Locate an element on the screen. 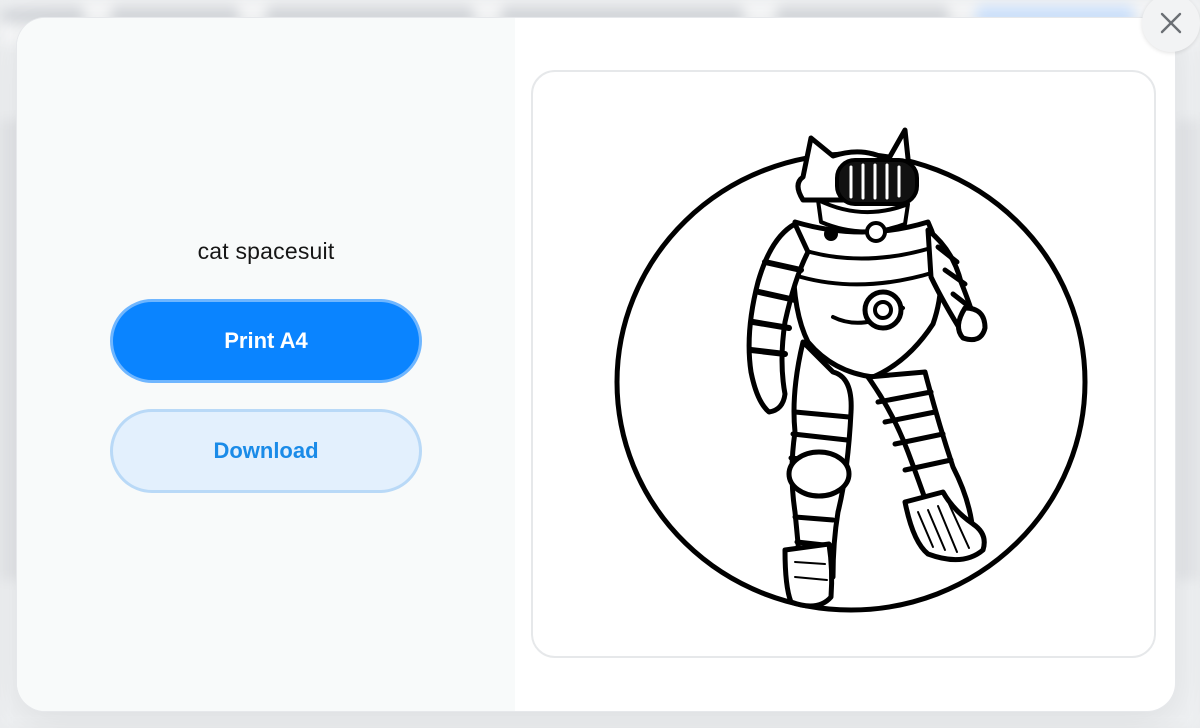 The width and height of the screenshot is (1200, 728). dialog-title: cat spacesuit is located at coordinates (266, 251).